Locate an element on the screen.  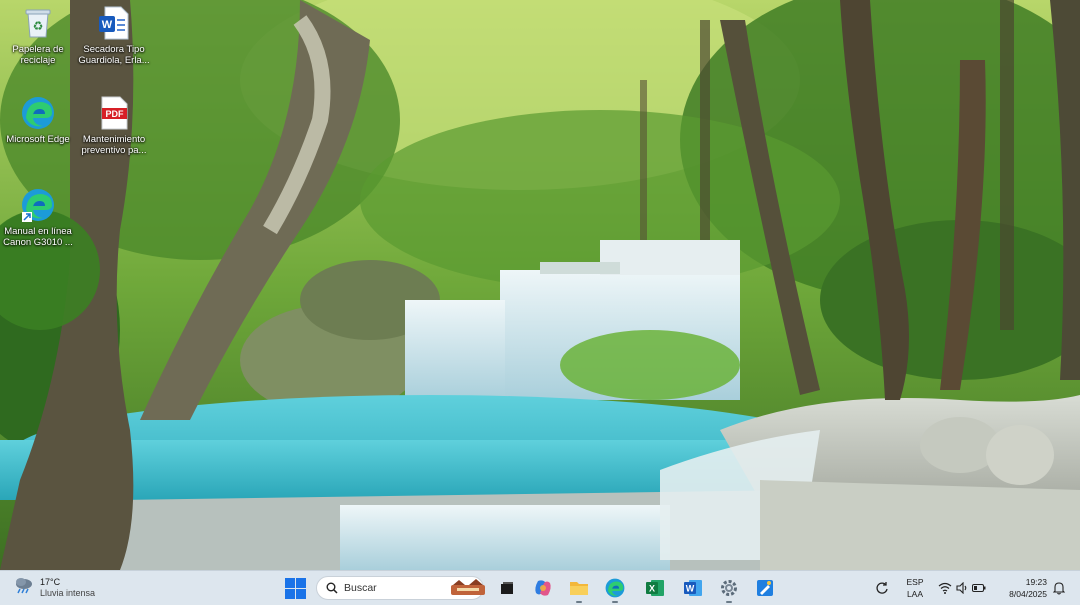
copilot-icon is located at coordinates (543, 588).